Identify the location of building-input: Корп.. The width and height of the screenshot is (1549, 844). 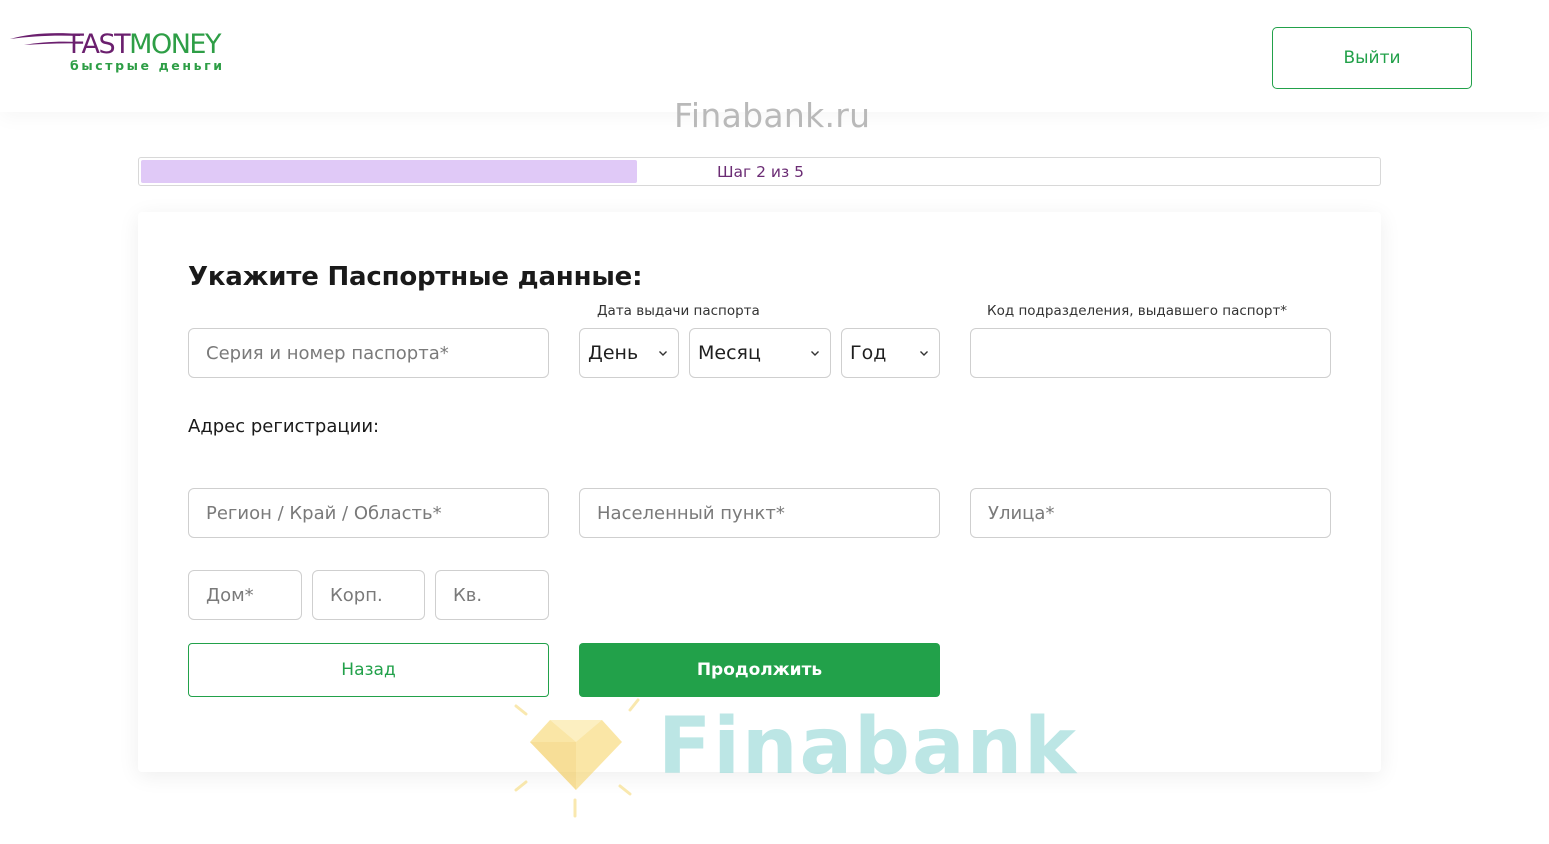
(368, 595).